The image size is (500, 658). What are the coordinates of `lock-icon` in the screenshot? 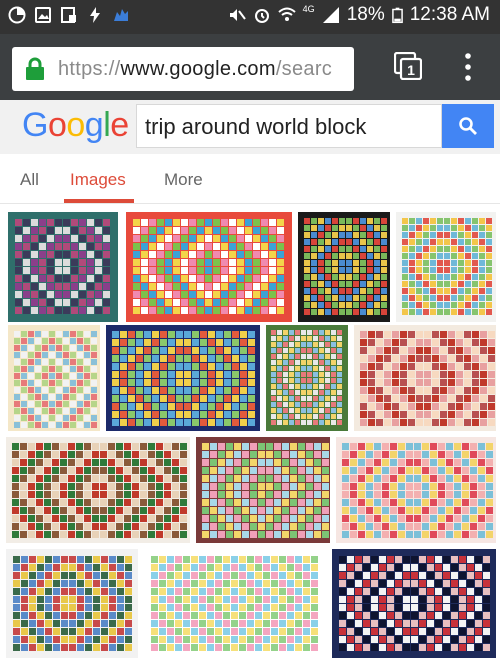 It's located at (35, 69).